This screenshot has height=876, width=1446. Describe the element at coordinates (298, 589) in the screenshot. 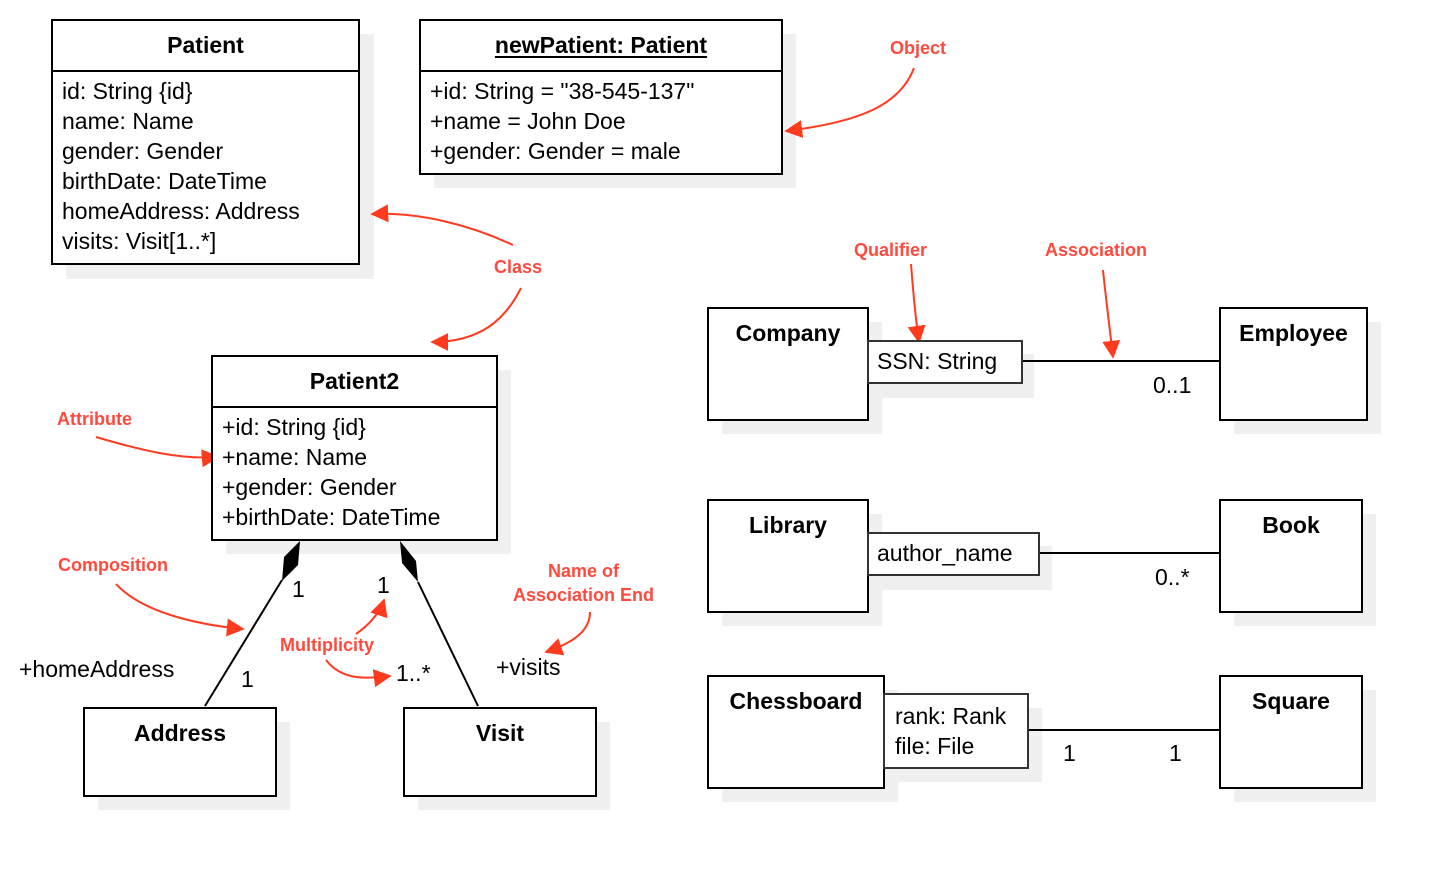

I see `multiplicity-patient2-address-whole: 1` at that location.